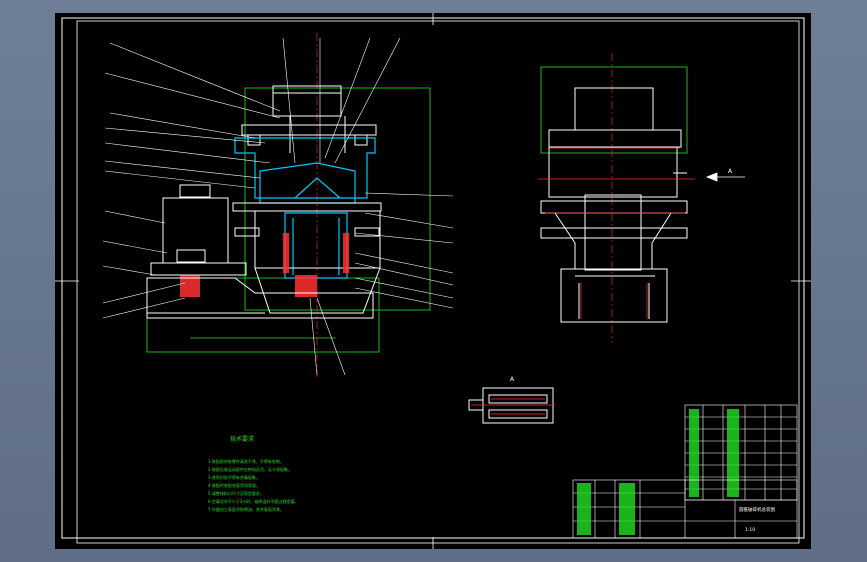 This screenshot has height=562, width=867. Describe the element at coordinates (725, 177) in the screenshot. I see `view-arrow` at that location.